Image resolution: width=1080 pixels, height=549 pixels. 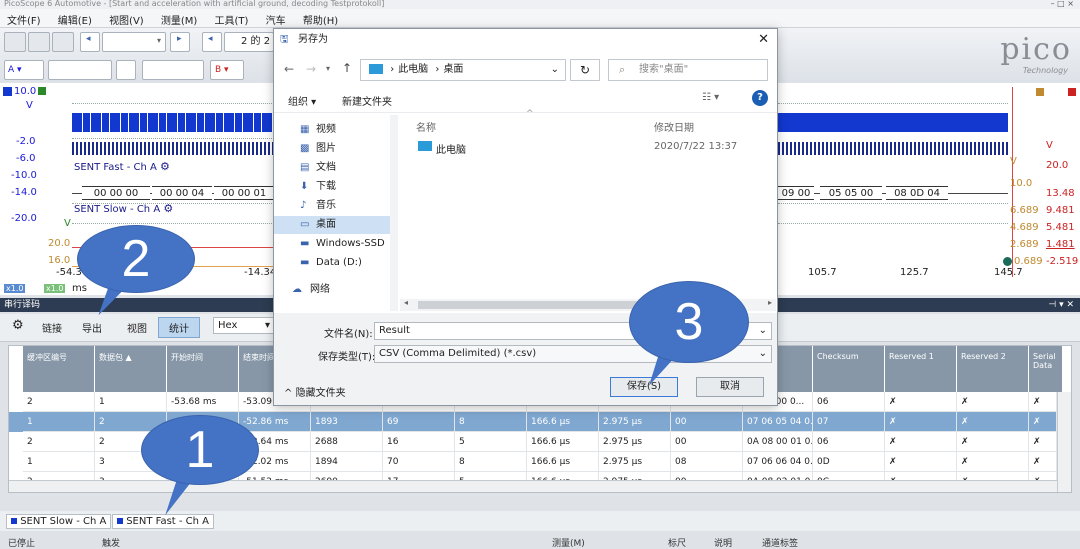 What do you see at coordinates (212, 42) in the screenshot?
I see `page-prev-button: ◂` at bounding box center [212, 42].